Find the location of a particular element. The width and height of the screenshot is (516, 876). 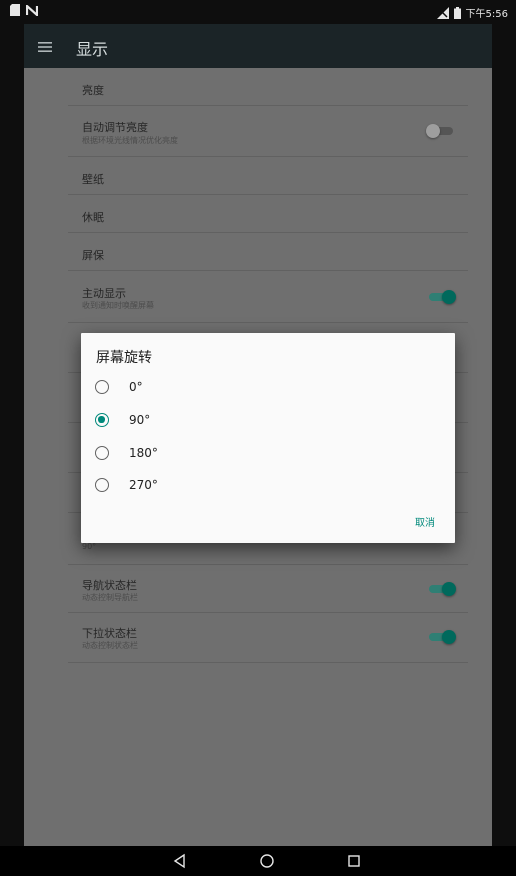

rotation-option-90: 90° is located at coordinates (265, 420).